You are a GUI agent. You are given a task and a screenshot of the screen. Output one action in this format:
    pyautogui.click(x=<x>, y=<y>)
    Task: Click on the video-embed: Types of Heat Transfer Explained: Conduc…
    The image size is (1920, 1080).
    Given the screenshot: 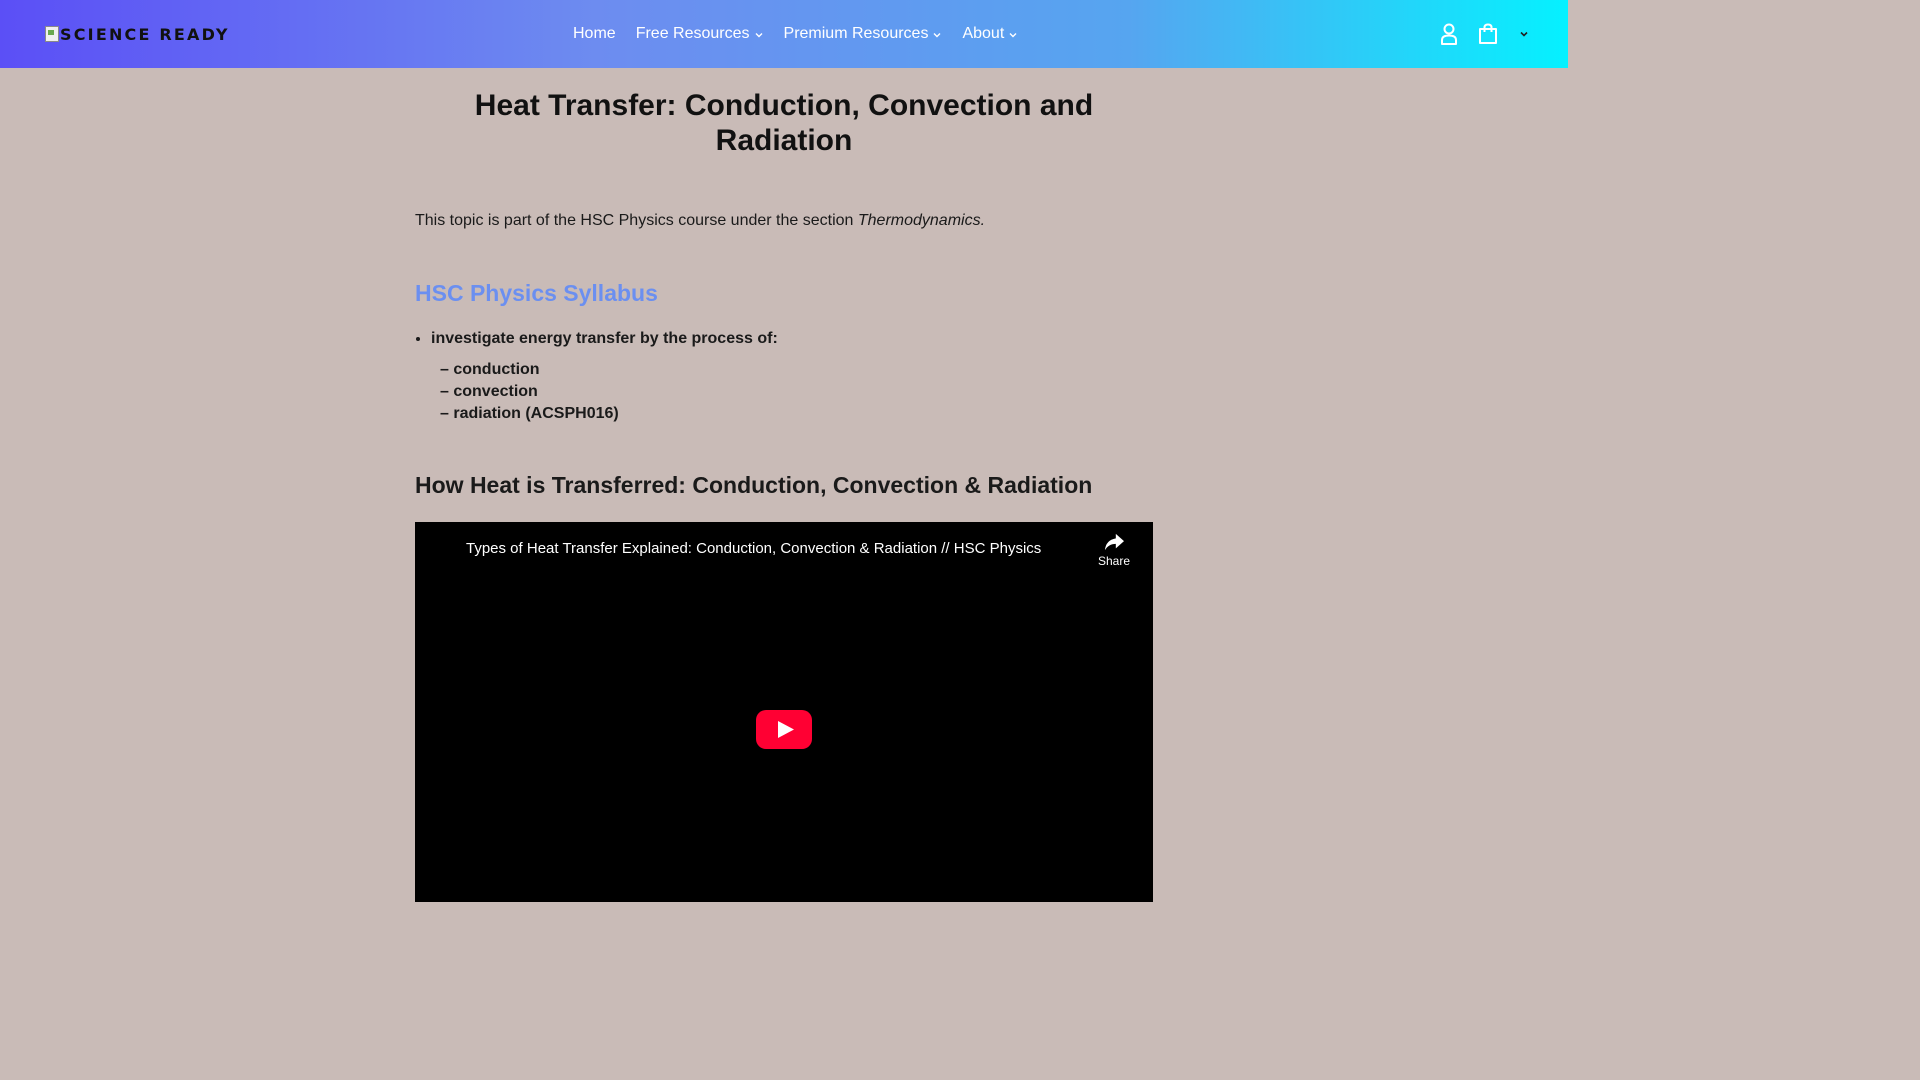 What is the action you would take?
    pyautogui.click(x=784, y=712)
    